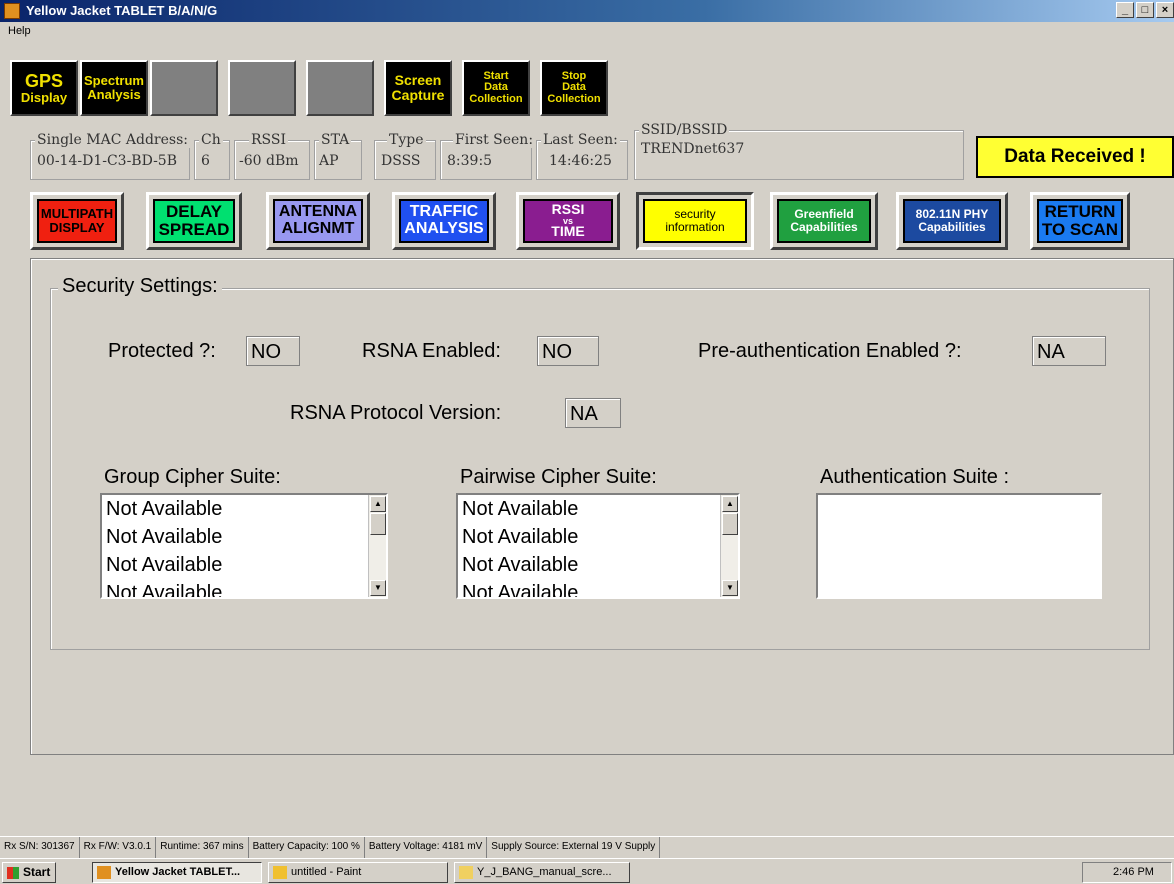 The width and height of the screenshot is (1174, 884). Describe the element at coordinates (40, 847) in the screenshot. I see `serial-number: Rx S/N: 301367` at that location.